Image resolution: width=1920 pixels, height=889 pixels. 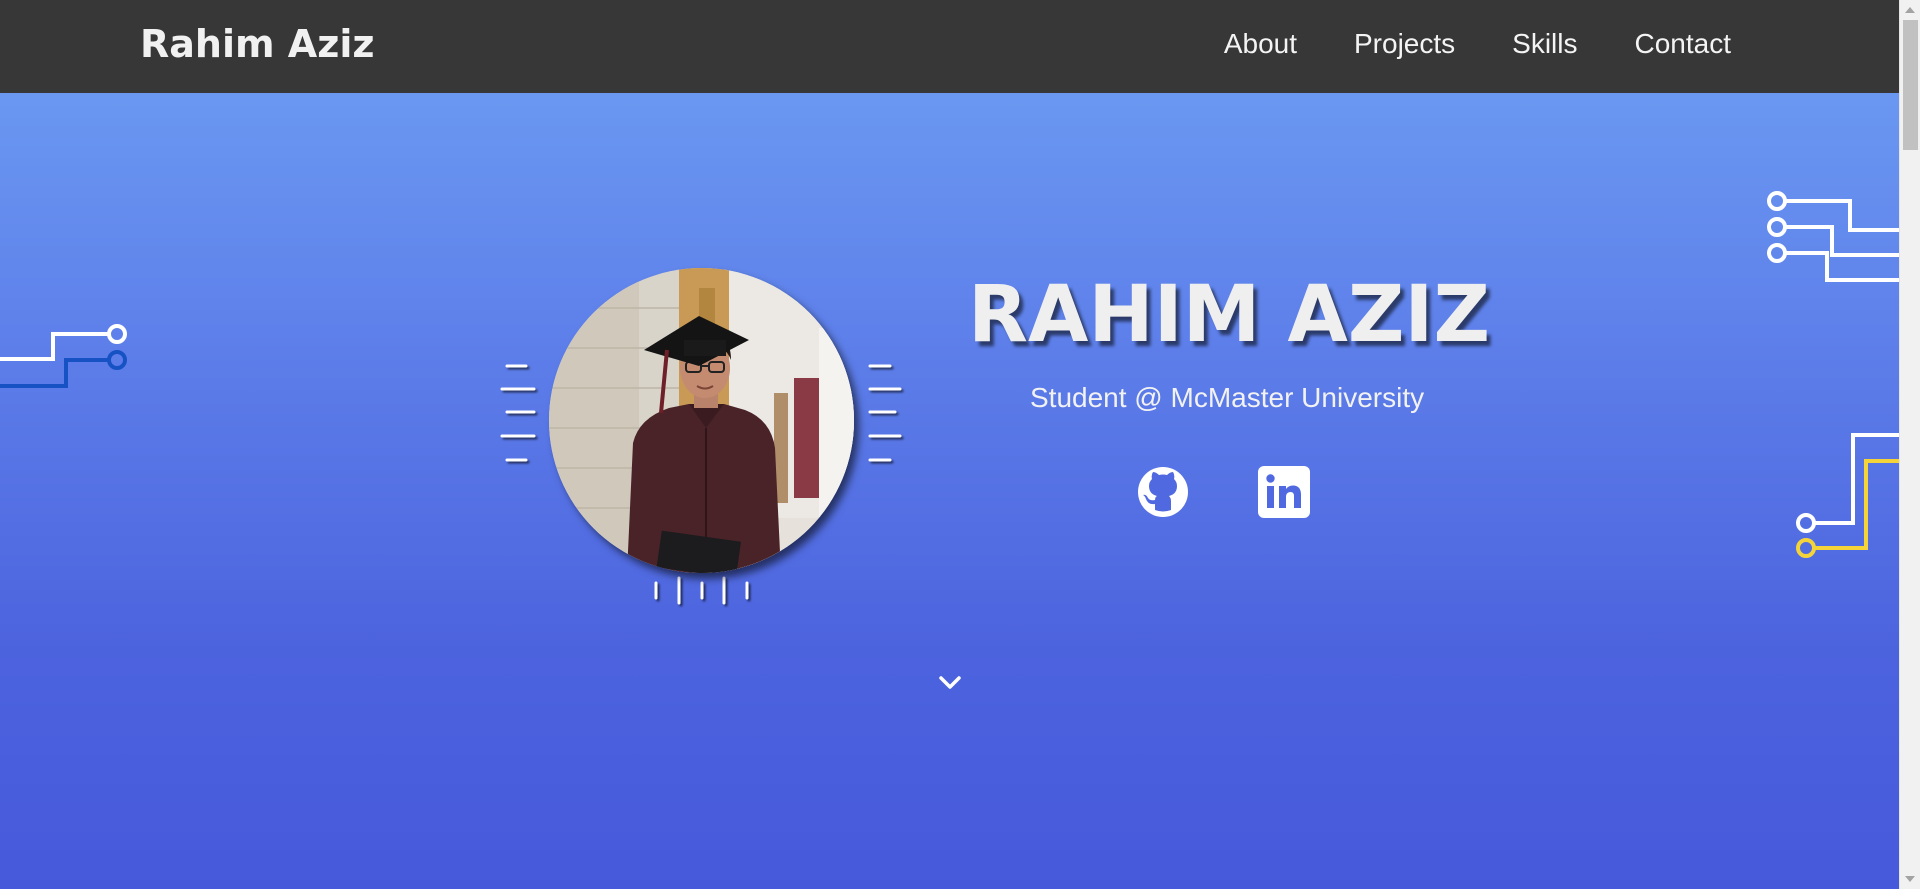 I want to click on circuit-decoration-right-top, so click(x=1833, y=236).